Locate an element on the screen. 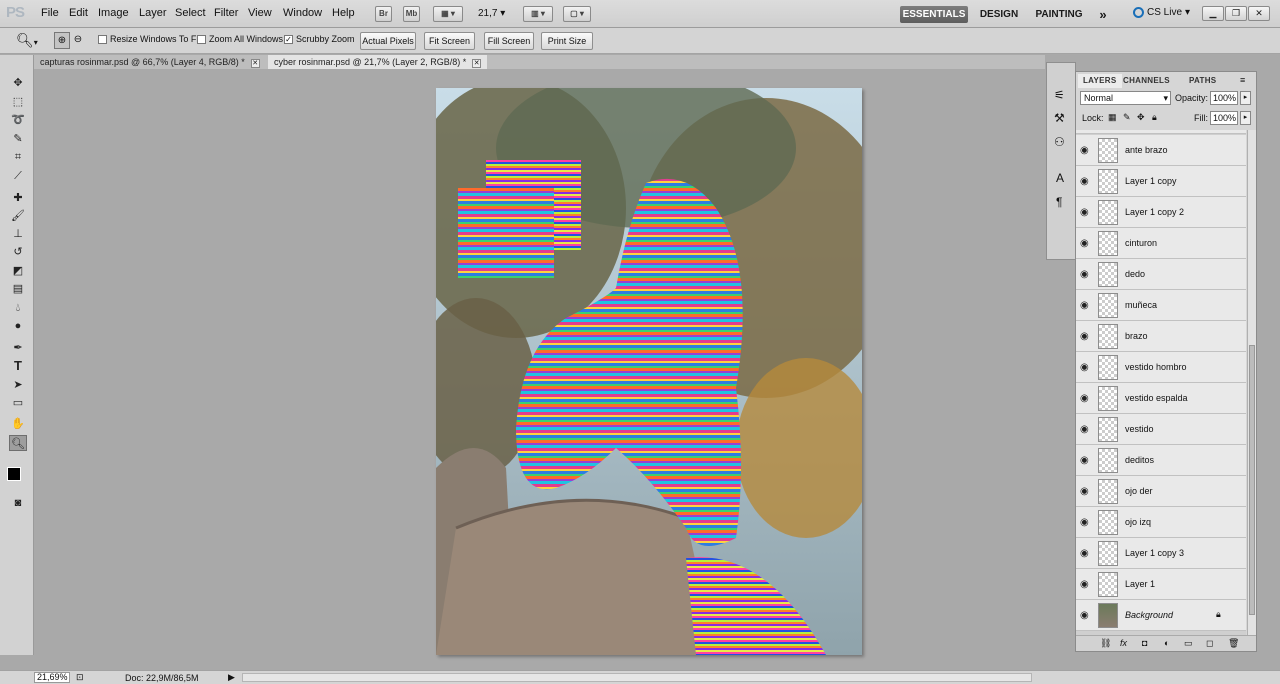 Image resolution: width=1280 pixels, height=684 pixels. resize-windows-checkbox: Resize Windows To Fit is located at coordinates (149, 39).